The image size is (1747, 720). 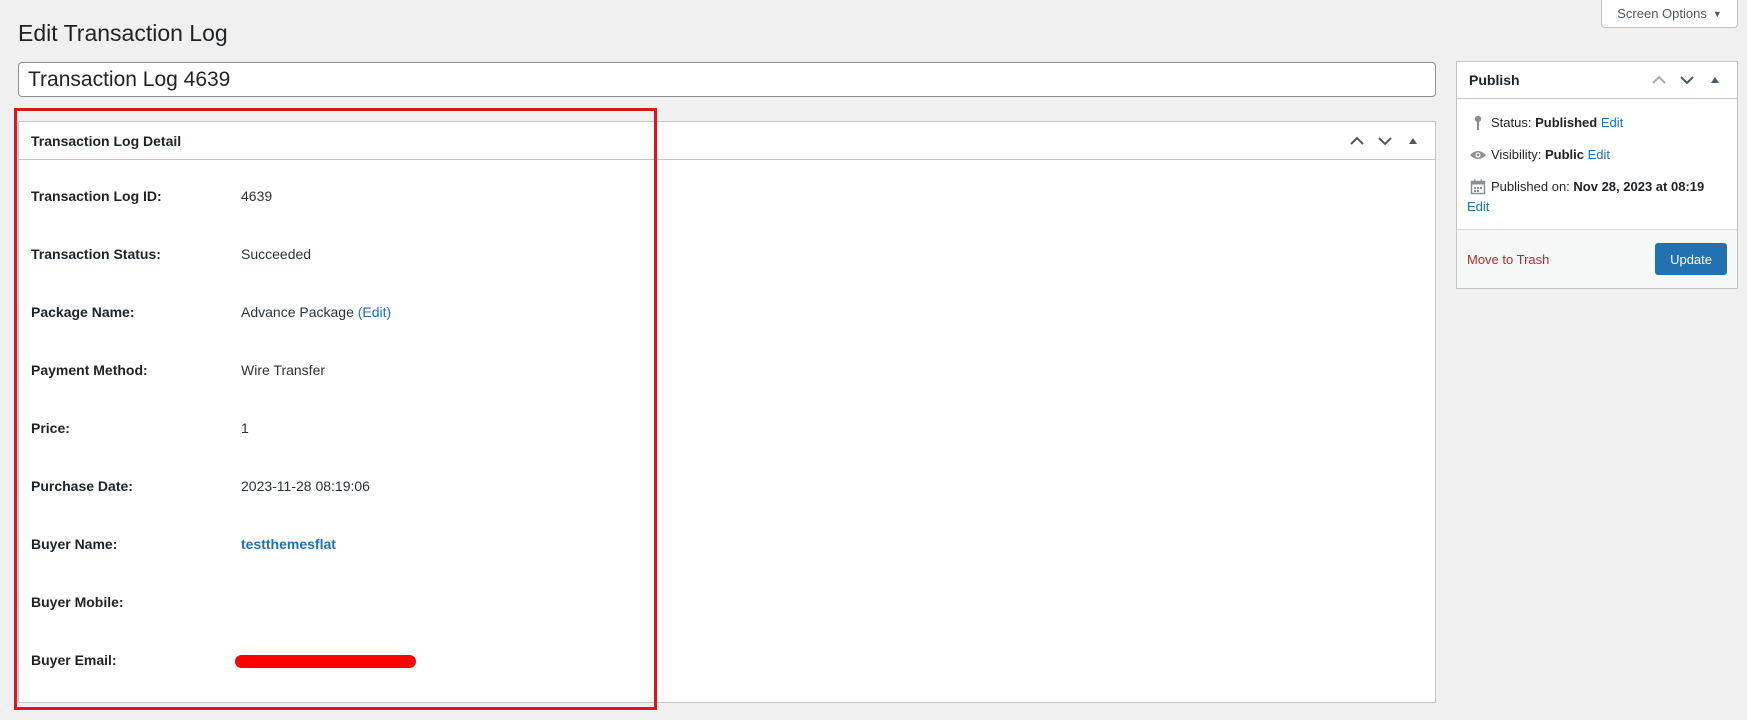 What do you see at coordinates (727, 370) in the screenshot?
I see `detail-row-payment-method: Payment Method: Wire Transfer` at bounding box center [727, 370].